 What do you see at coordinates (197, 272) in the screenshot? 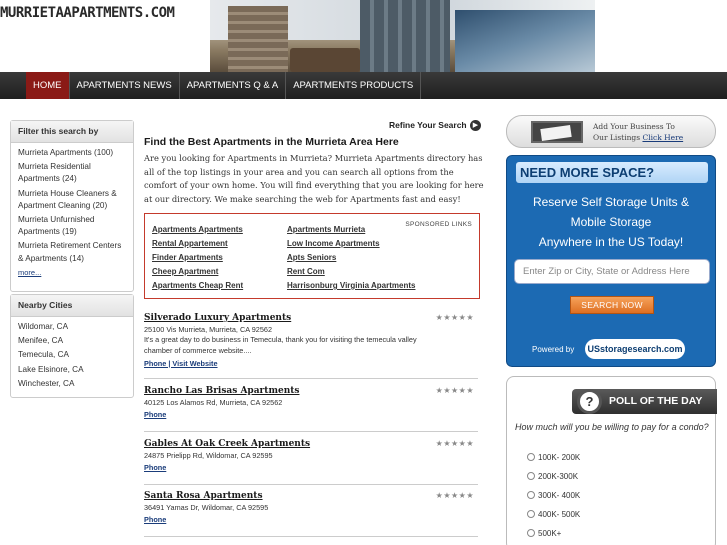
I see `sponsored-link: Cheep Apartment` at bounding box center [197, 272].